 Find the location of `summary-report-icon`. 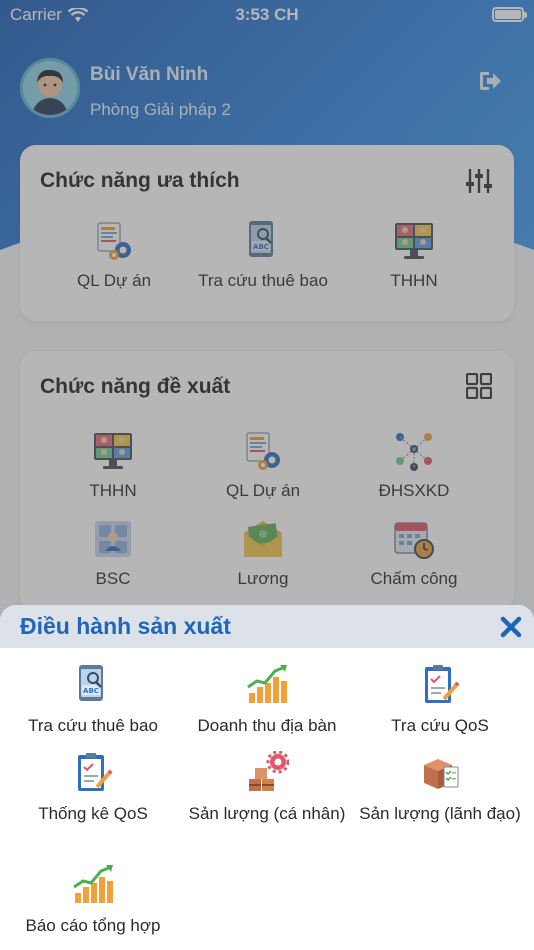

summary-report-icon is located at coordinates (93, 885).